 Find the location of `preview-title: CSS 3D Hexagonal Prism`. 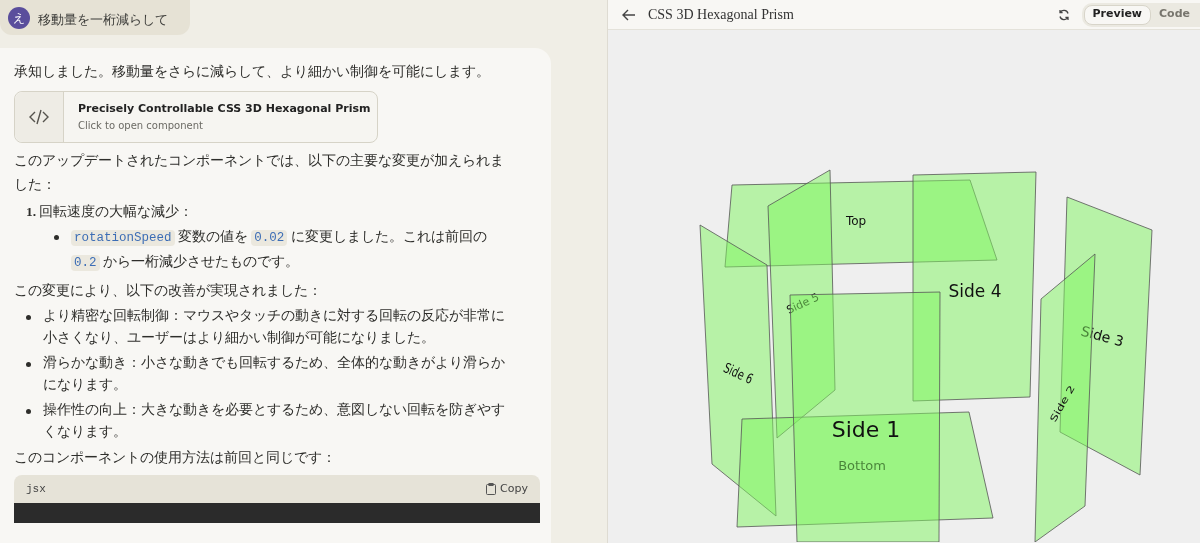

preview-title: CSS 3D Hexagonal Prism is located at coordinates (721, 15).